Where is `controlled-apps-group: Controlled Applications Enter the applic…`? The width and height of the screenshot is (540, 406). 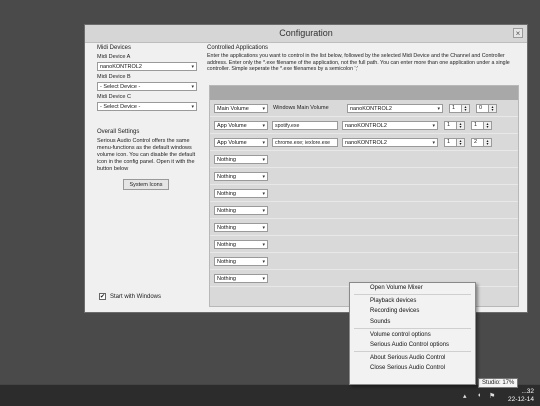
controlled-apps-group: Controlled Applications Enter the applic… is located at coordinates (363, 59).